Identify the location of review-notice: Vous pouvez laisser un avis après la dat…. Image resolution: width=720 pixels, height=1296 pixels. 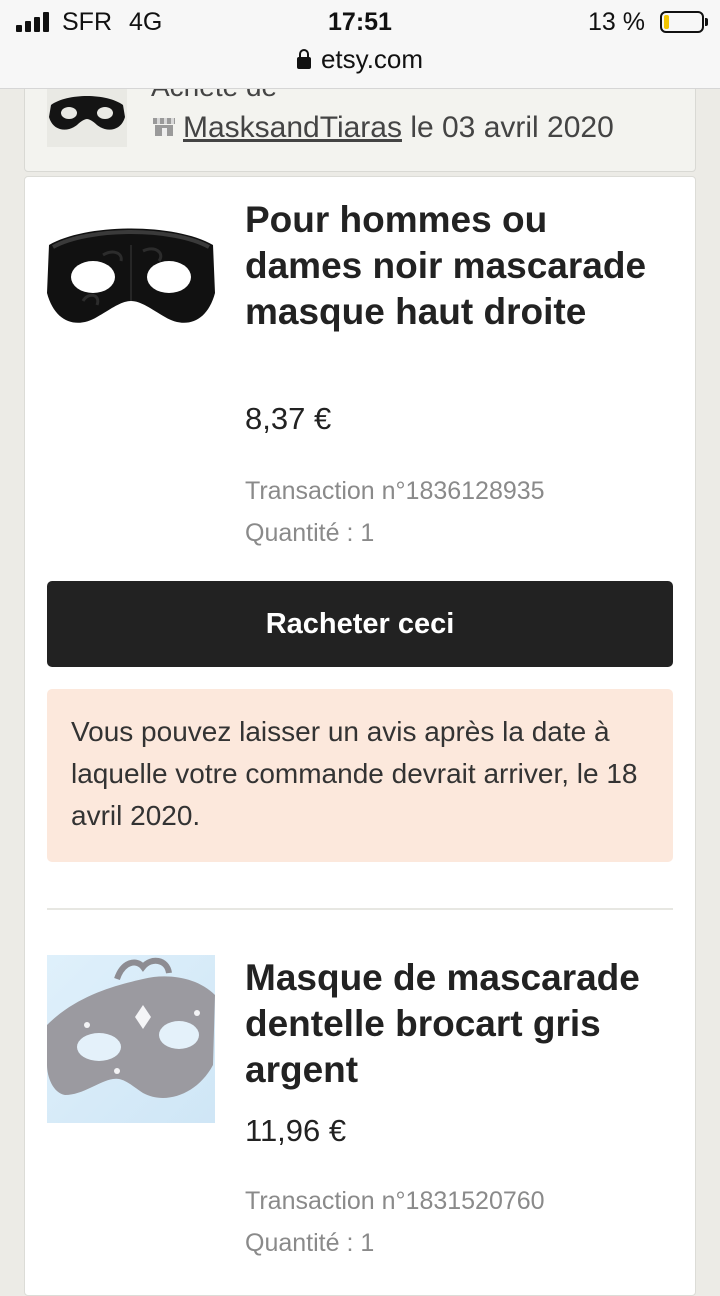
(360, 775).